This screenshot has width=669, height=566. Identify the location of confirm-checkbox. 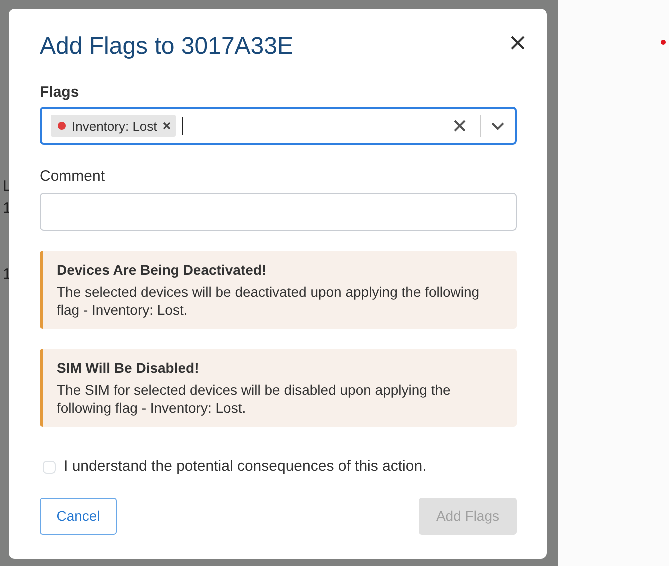
(49, 467).